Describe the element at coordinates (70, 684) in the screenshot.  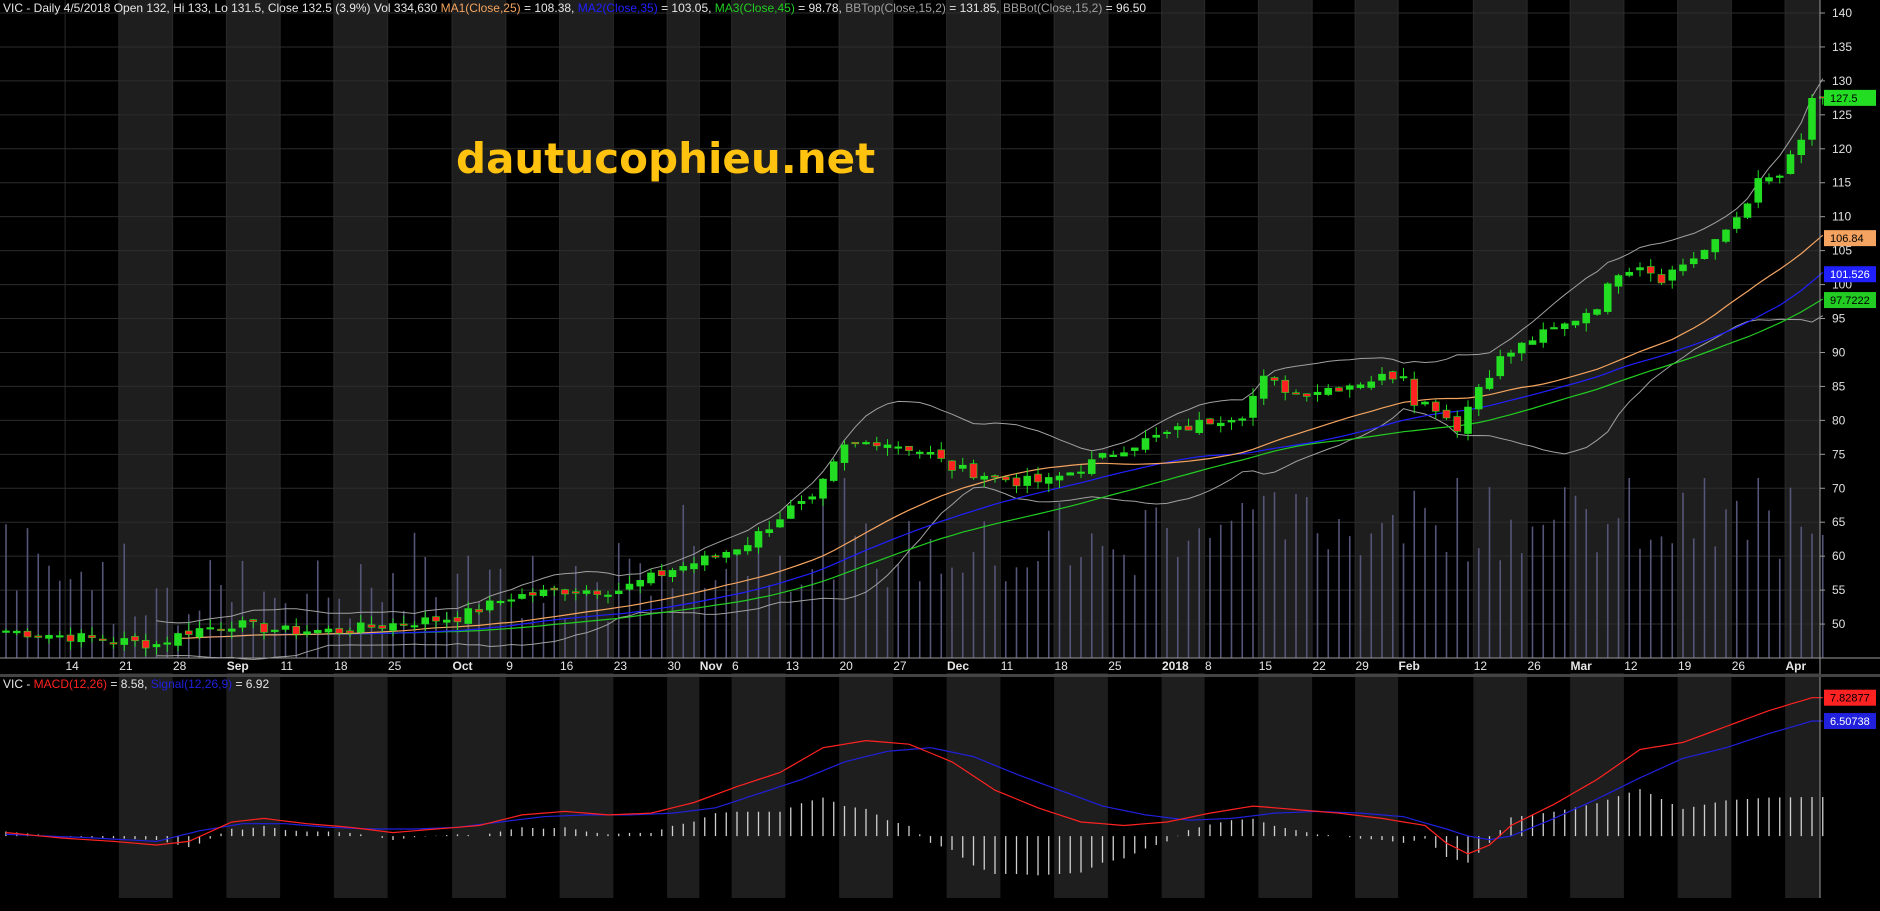
I see `header-segment: MACD(12,26)` at that location.